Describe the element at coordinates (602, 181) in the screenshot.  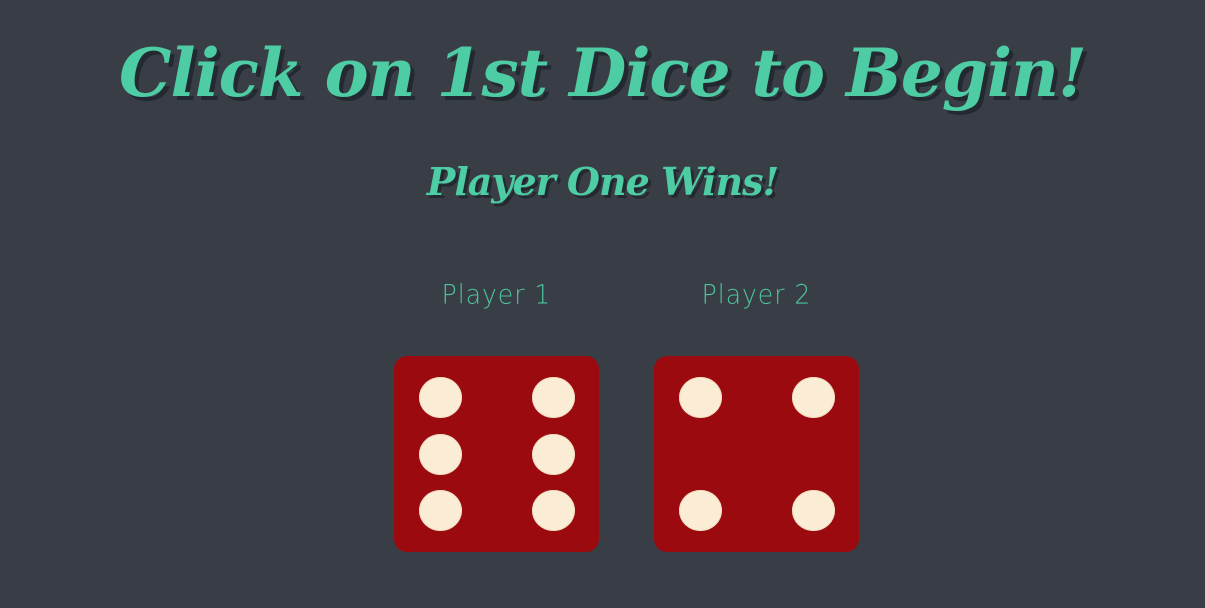
I see `result-message: Player One Wins!` at that location.